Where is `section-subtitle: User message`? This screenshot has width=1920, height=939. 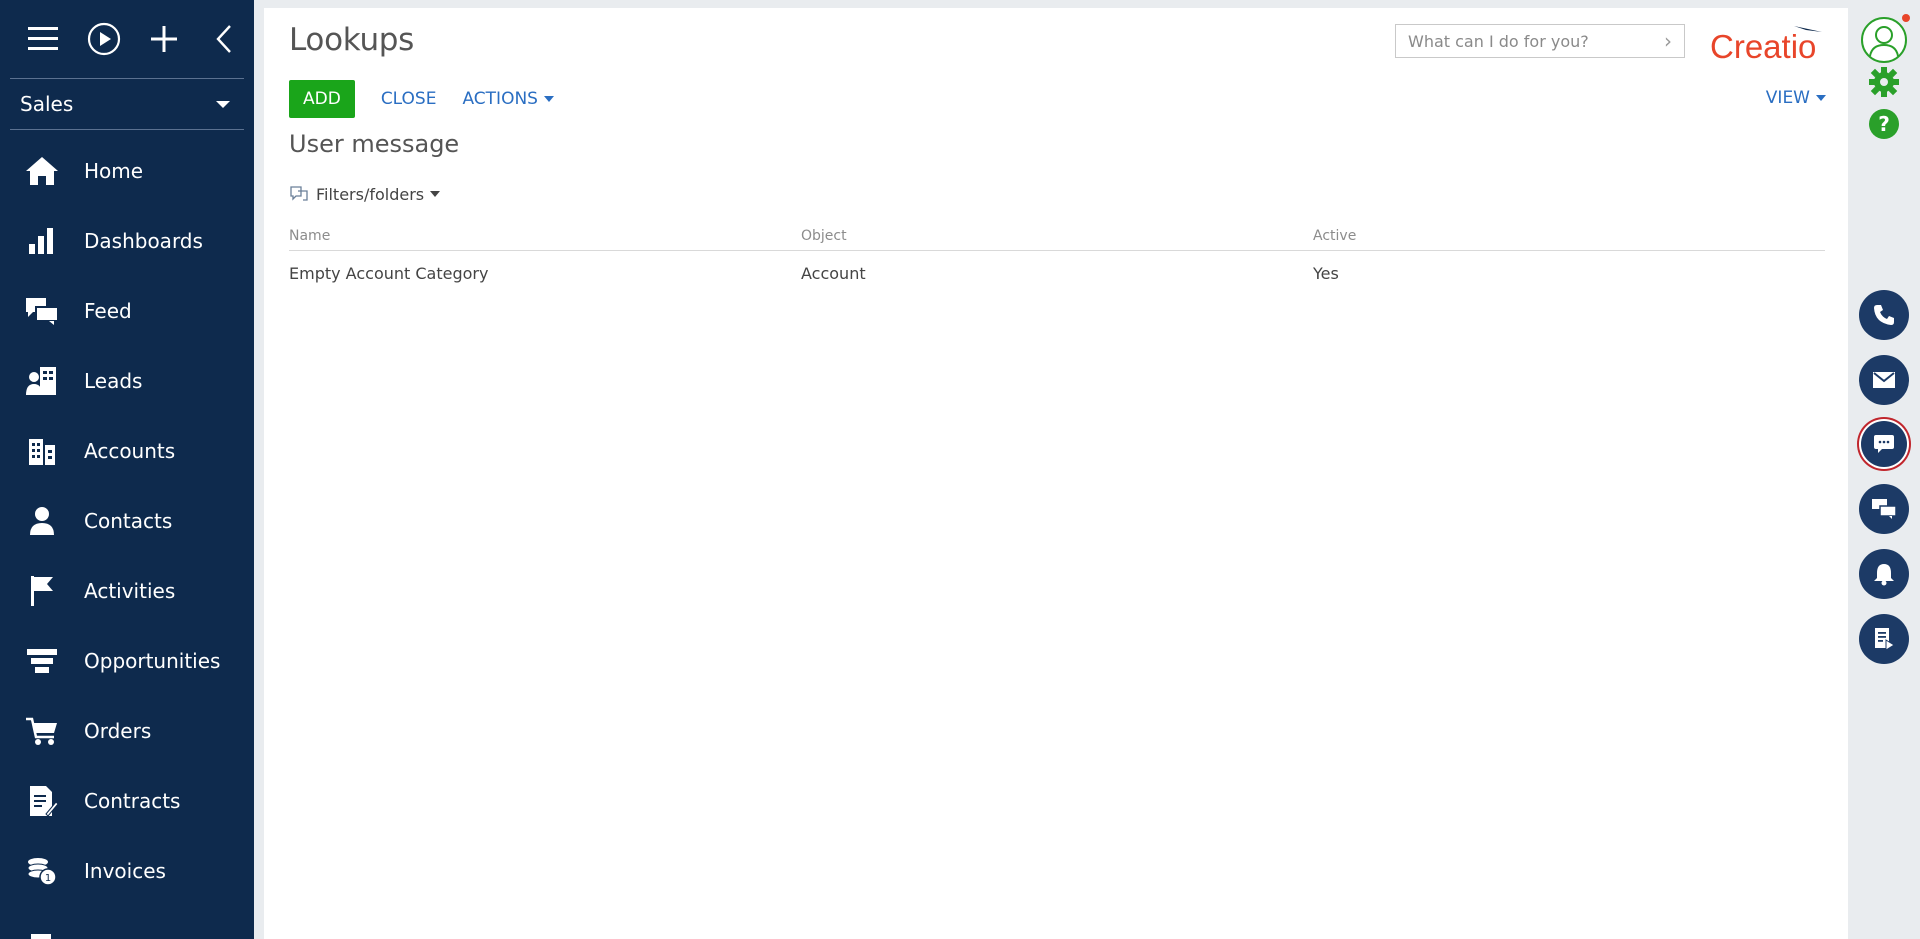 section-subtitle: User message is located at coordinates (374, 144).